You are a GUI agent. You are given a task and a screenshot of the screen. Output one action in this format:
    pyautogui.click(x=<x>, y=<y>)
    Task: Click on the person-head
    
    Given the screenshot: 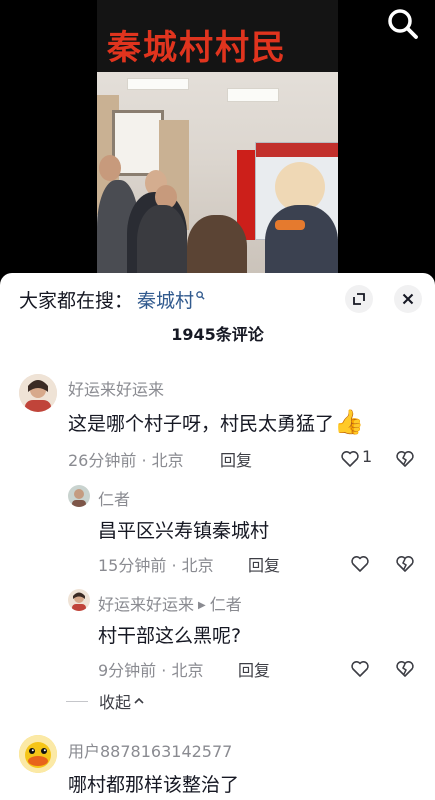 What is the action you would take?
    pyautogui.click(x=110, y=168)
    